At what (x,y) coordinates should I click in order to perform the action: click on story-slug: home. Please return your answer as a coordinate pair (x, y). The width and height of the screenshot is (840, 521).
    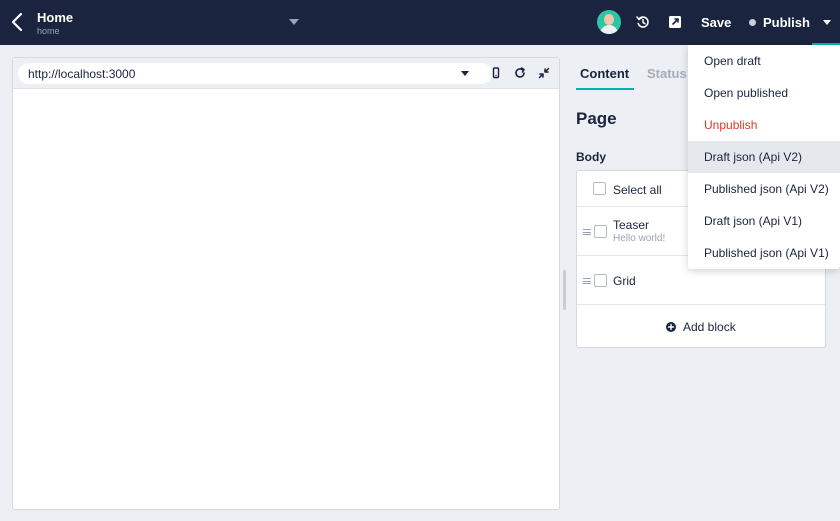
    Looking at the image, I should click on (48, 31).